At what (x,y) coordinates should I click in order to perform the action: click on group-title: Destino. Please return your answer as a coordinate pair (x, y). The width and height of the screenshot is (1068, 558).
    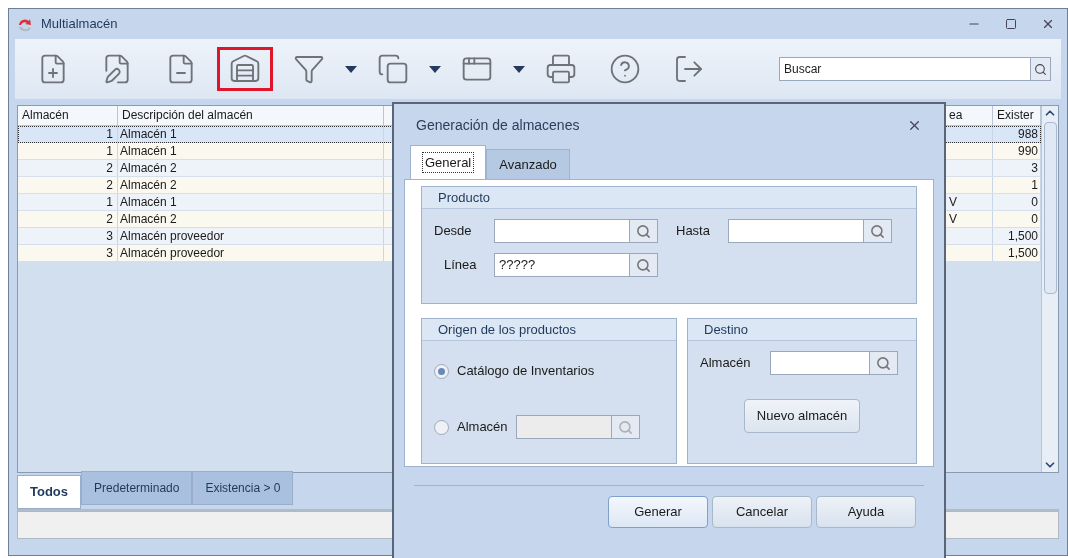
    Looking at the image, I should click on (726, 329).